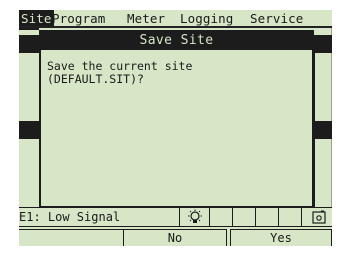  Describe the element at coordinates (70, 217) in the screenshot. I see `status-message: E1: Low Signal` at that location.